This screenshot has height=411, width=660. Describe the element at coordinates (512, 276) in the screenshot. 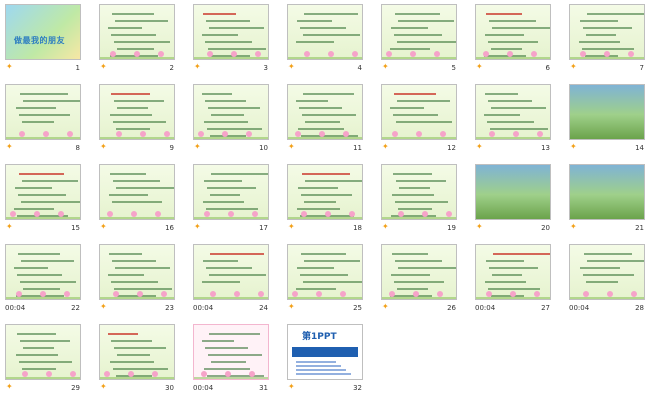

I see `slide-thumbnail-27: 00:04 27` at that location.